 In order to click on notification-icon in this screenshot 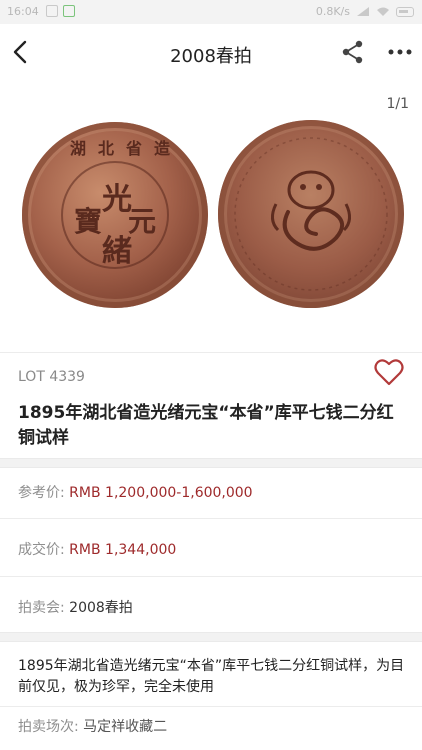, I will do `click(52, 11)`.